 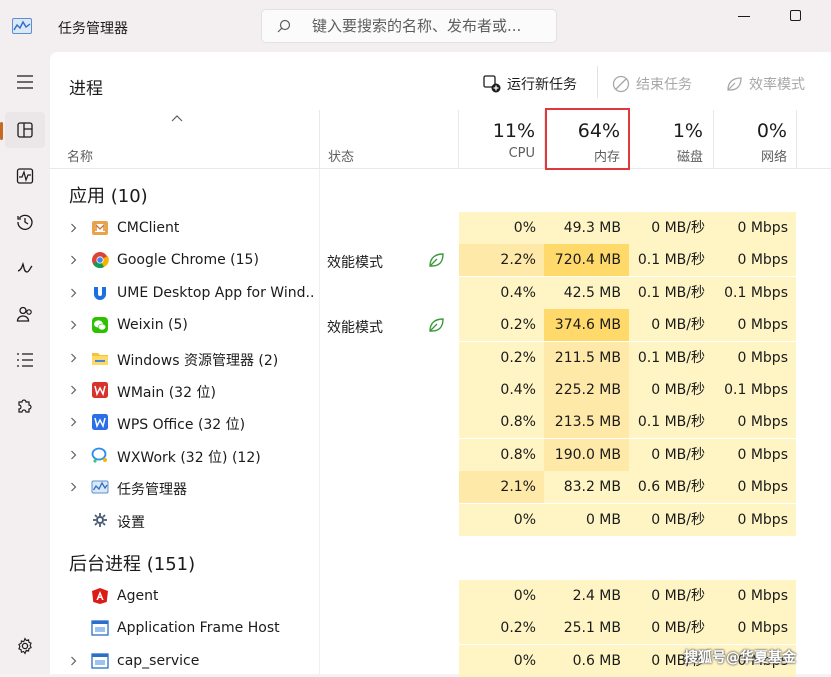 What do you see at coordinates (671, 454) in the screenshot?
I see `disk-cell: 0 MB/秒` at bounding box center [671, 454].